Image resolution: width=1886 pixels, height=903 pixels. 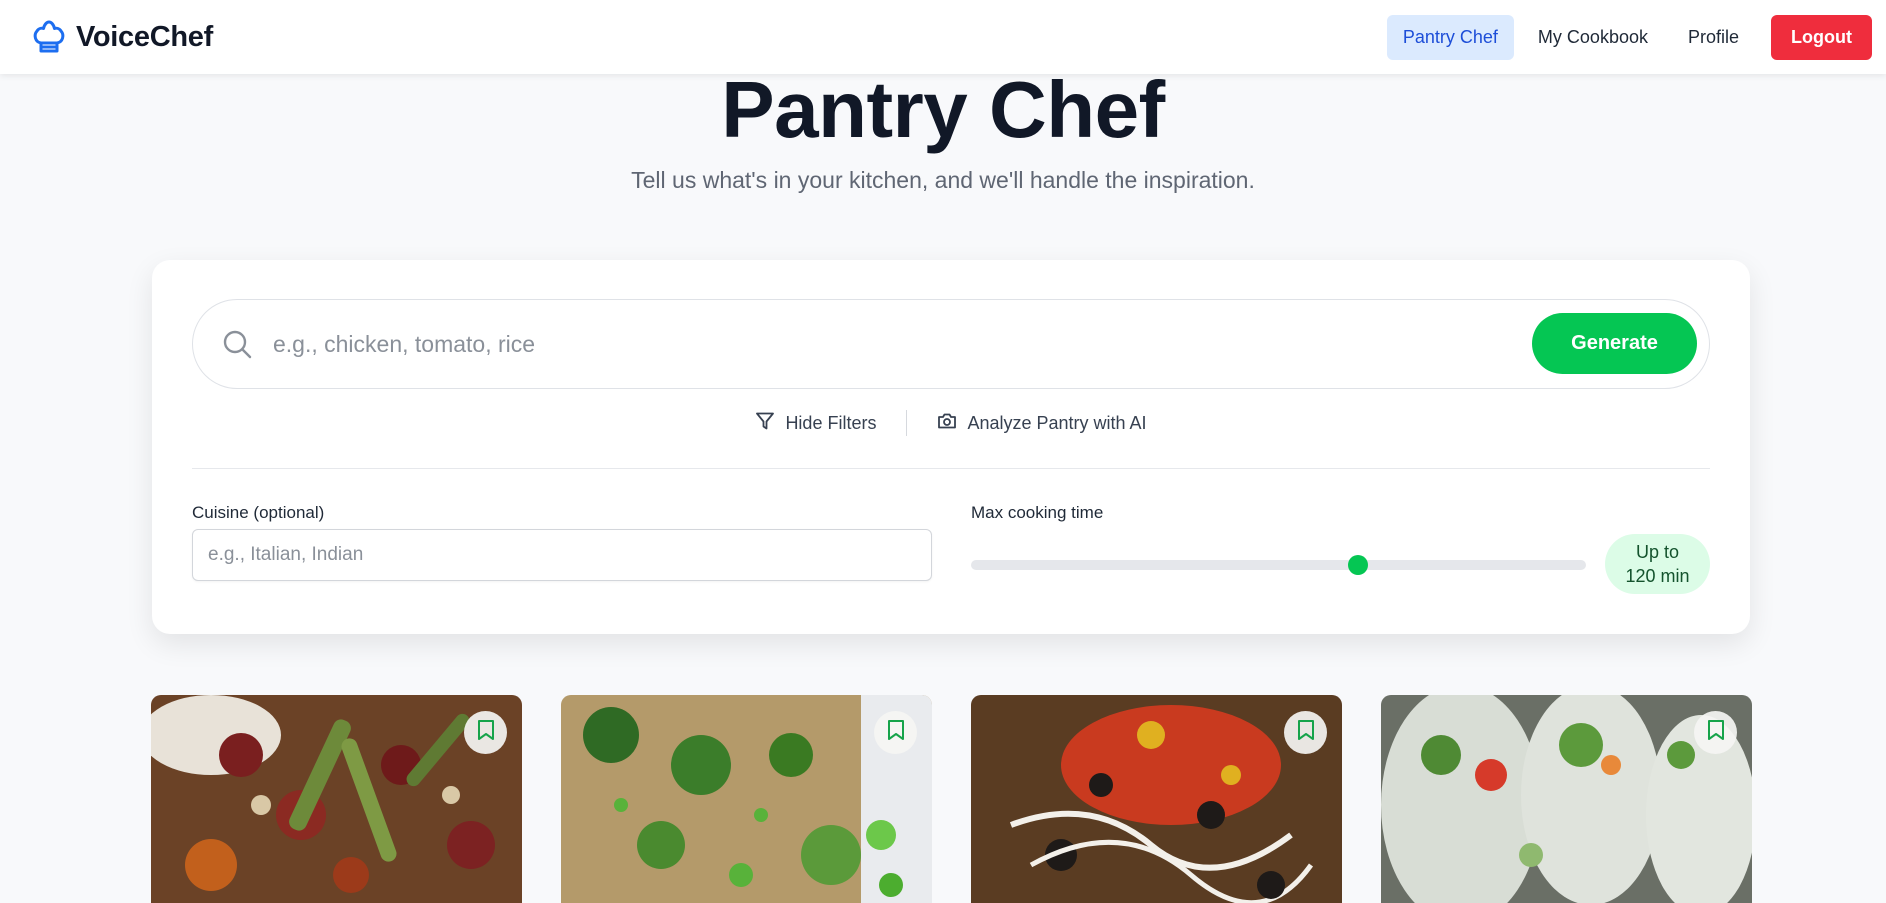 I want to click on search-icon, so click(x=237, y=346).